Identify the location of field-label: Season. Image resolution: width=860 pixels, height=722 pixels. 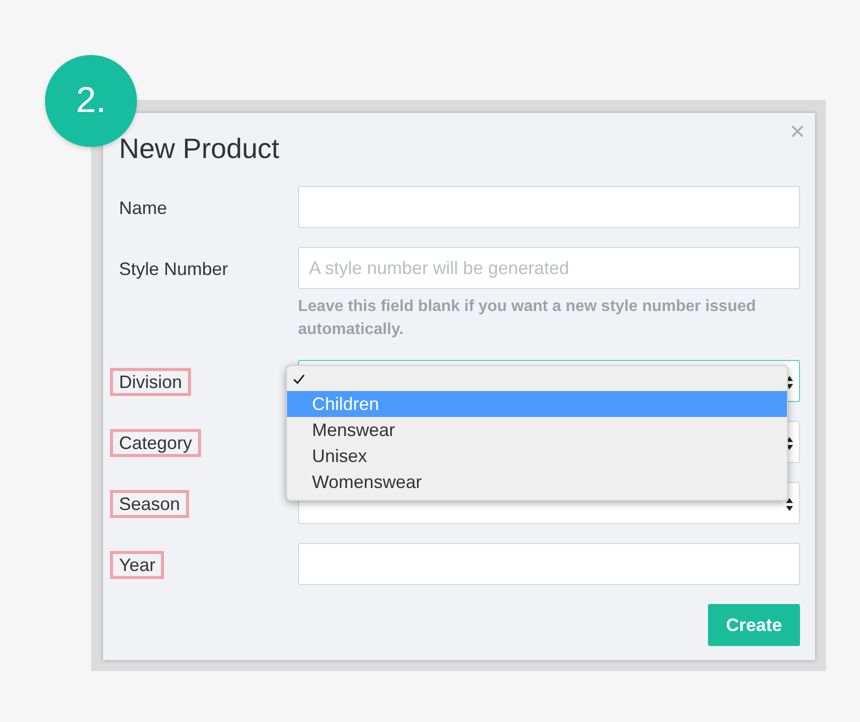
(150, 504).